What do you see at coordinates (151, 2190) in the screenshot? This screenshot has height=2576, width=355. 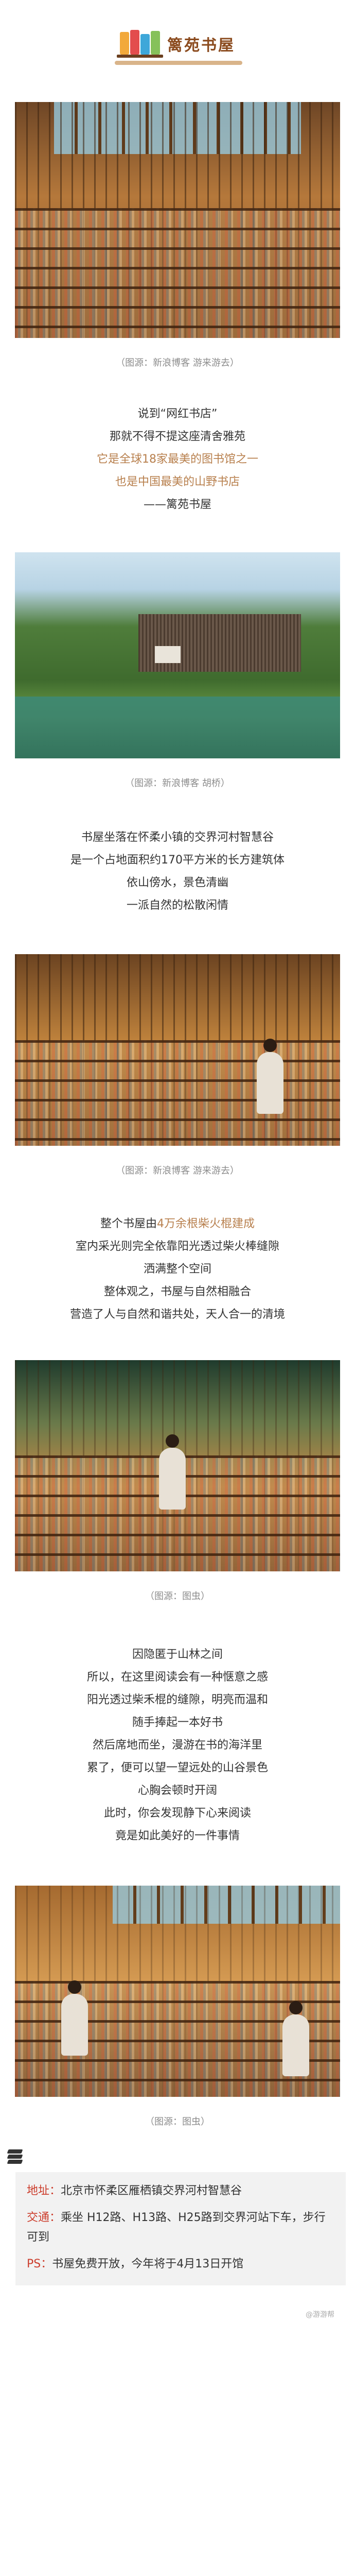 I see `address-value: 北京市怀柔区雁栖镇交界河村智慧谷` at bounding box center [151, 2190].